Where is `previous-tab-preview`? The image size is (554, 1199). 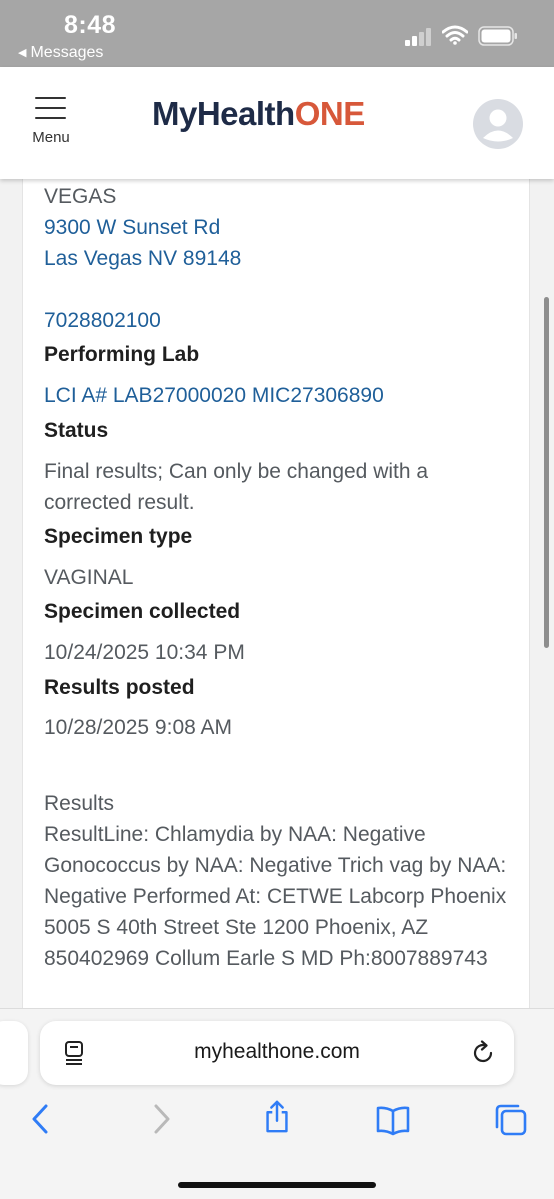 previous-tab-preview is located at coordinates (14, 1053).